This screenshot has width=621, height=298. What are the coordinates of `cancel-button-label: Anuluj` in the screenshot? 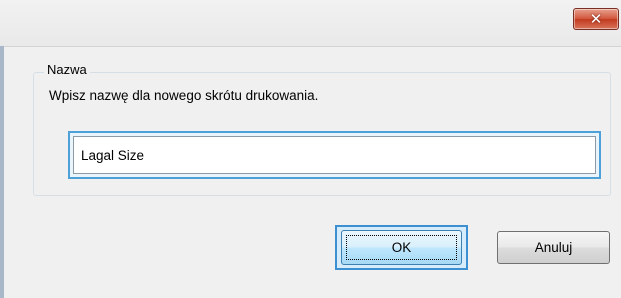 It's located at (553, 247).